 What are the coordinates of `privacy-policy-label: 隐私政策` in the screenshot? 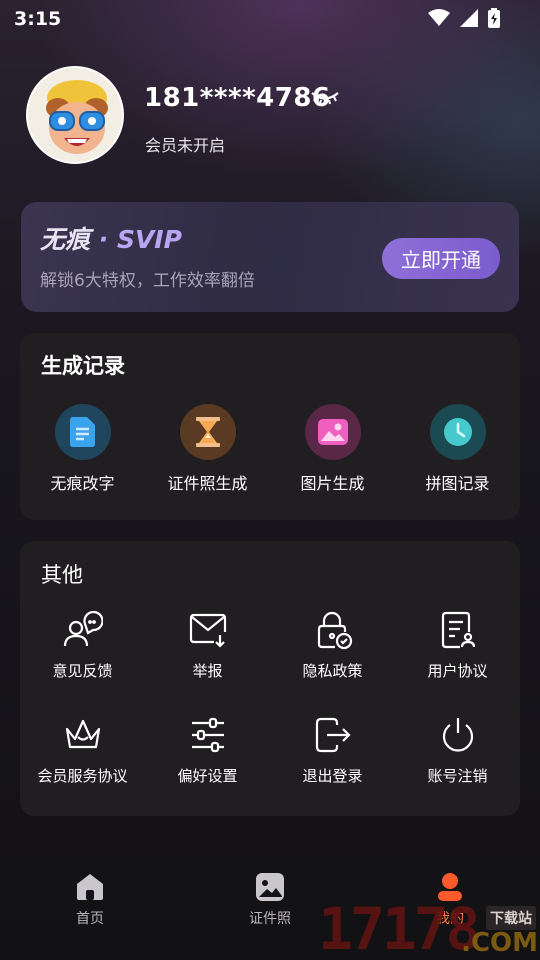 It's located at (332, 671).